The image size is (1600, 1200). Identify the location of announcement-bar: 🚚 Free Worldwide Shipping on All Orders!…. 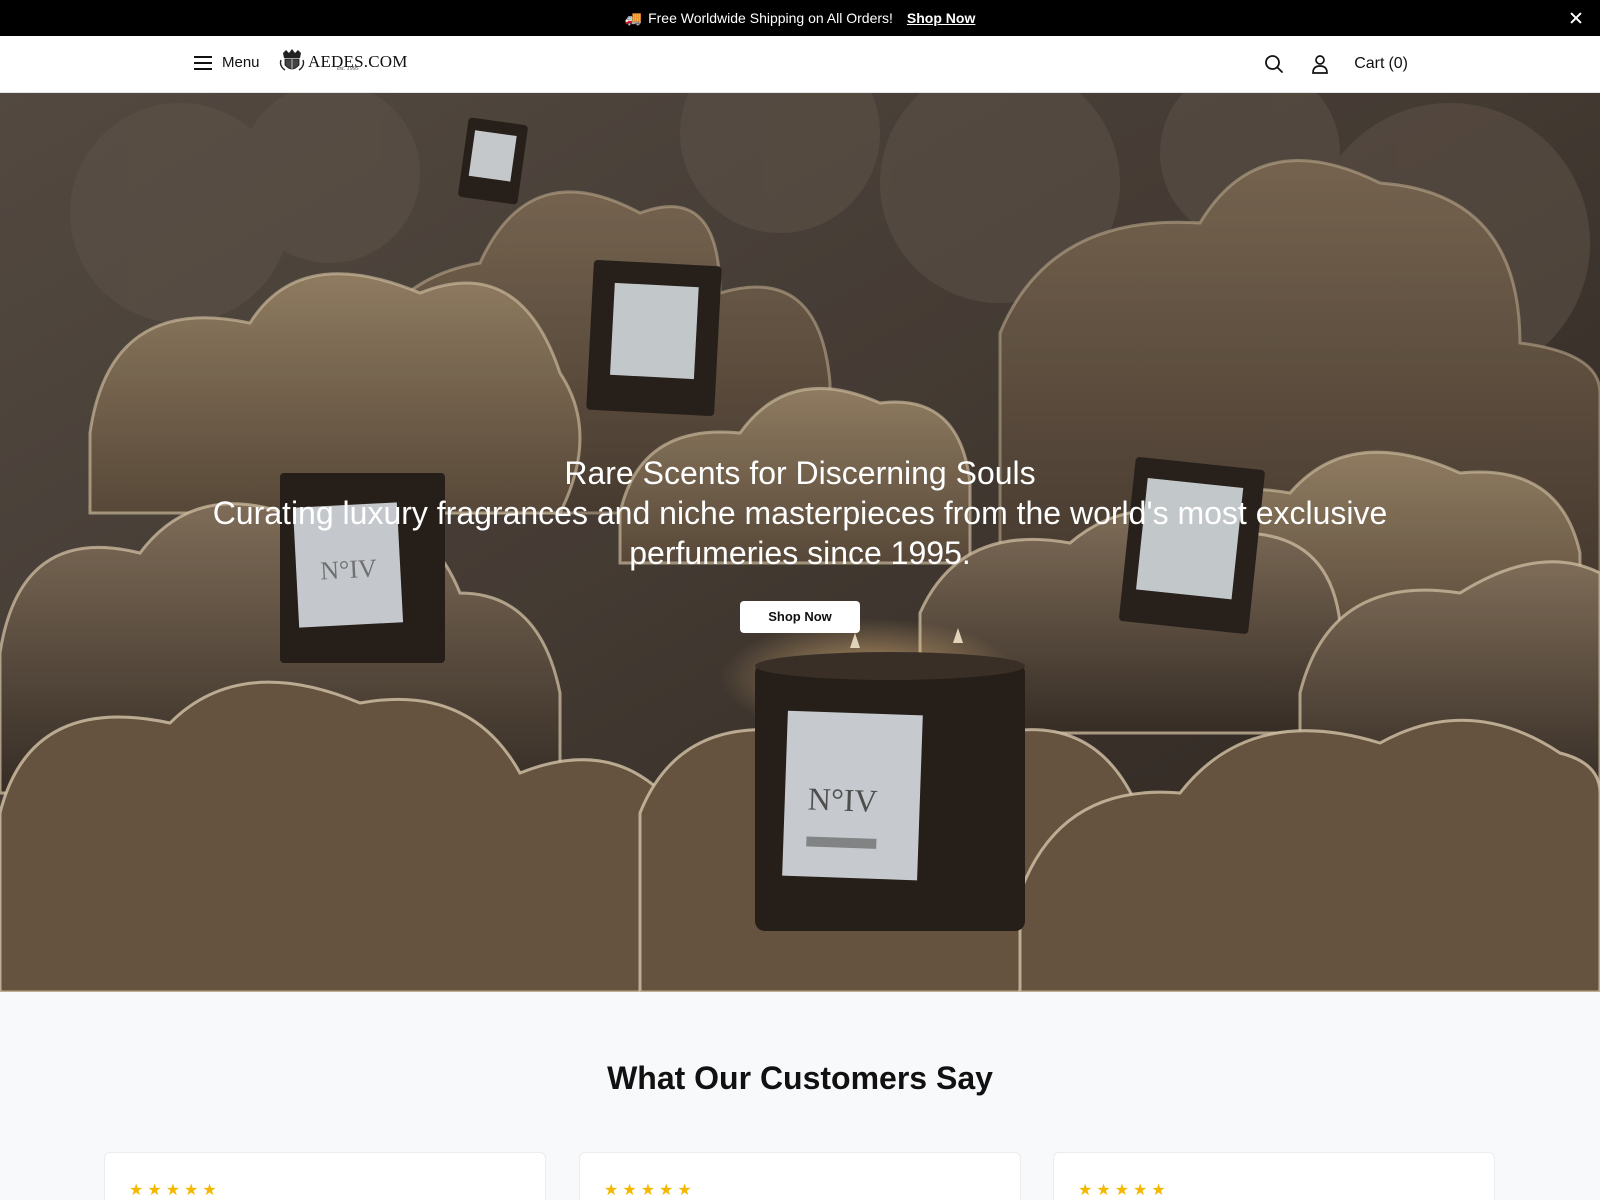
(800, 18).